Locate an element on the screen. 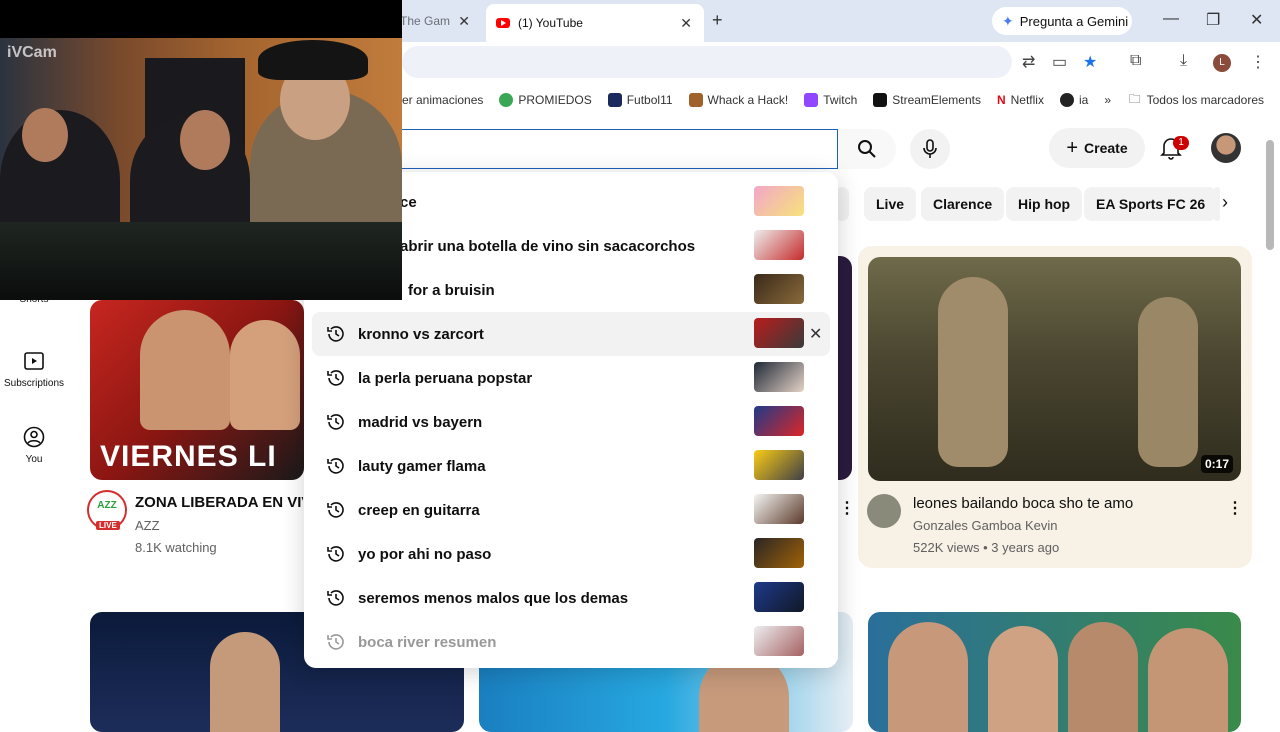 This screenshot has width=1280, height=732. video-title: ZONA LIBERADA EN VIVO is located at coordinates (219, 502).